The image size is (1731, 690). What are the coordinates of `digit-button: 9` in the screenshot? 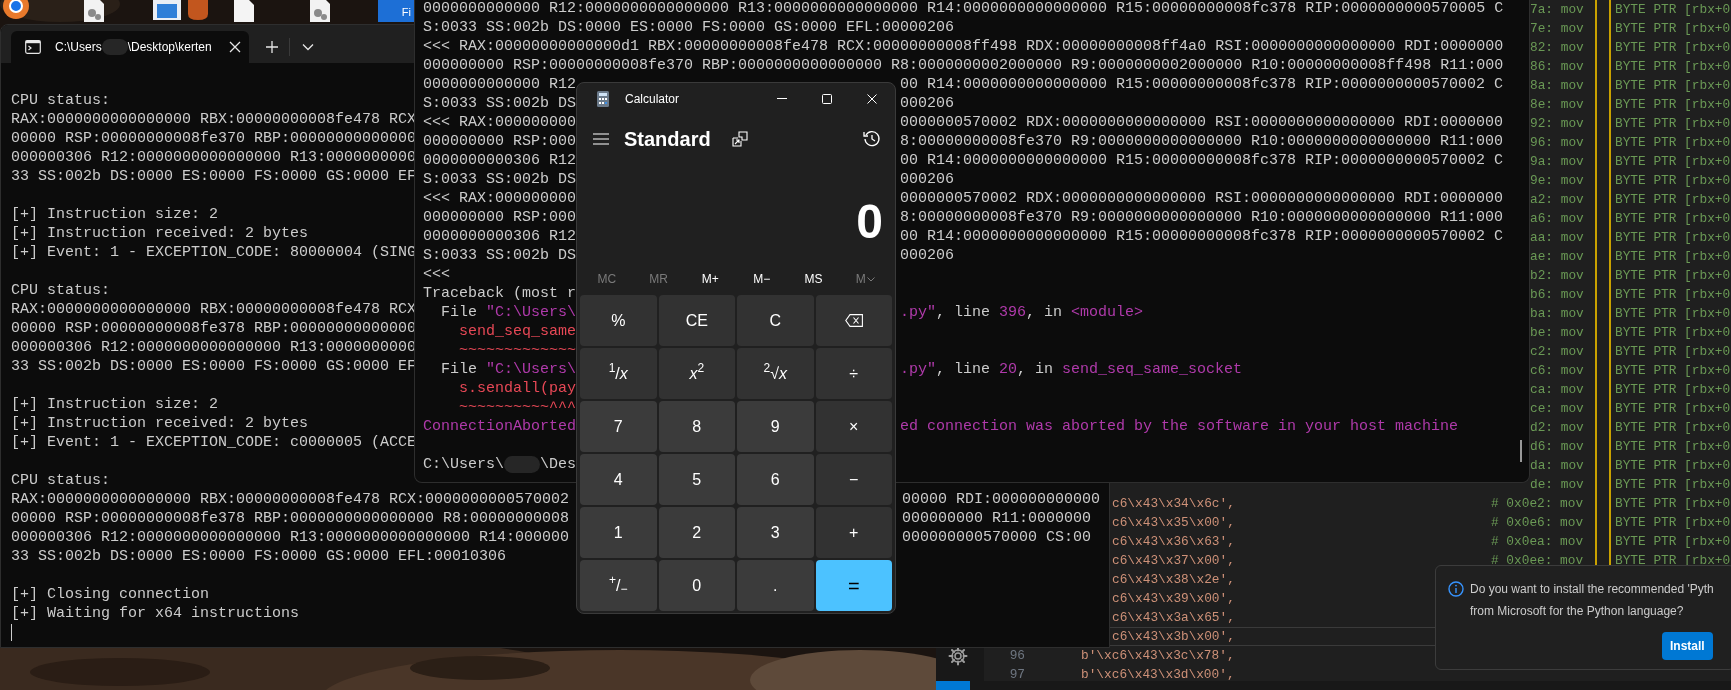 It's located at (775, 426).